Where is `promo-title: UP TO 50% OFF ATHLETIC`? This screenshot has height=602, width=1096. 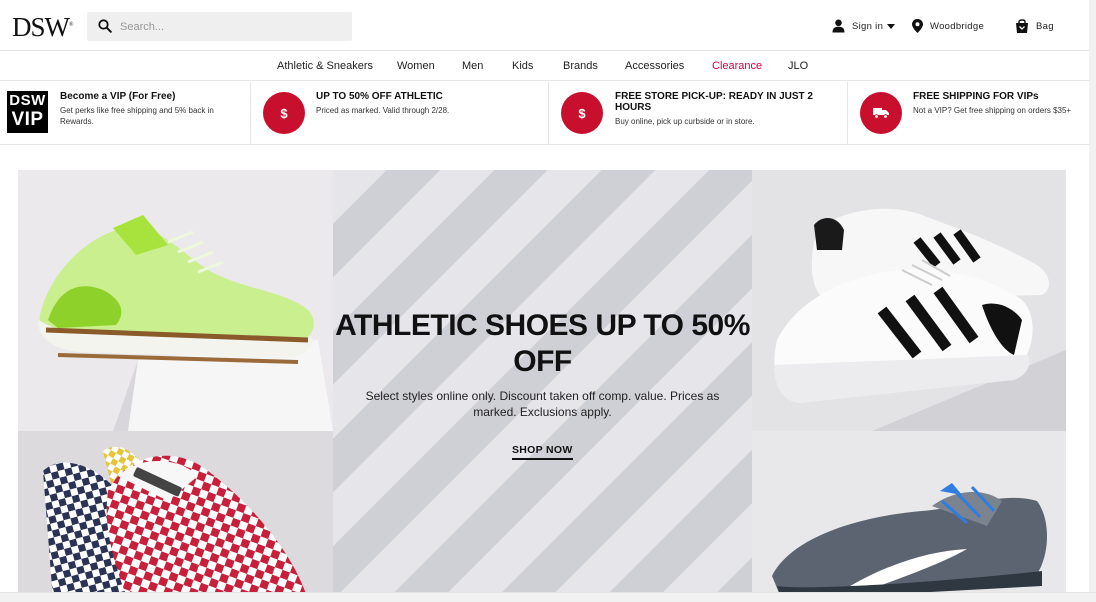
promo-title: UP TO 50% OFF ATHLETIC is located at coordinates (379, 96).